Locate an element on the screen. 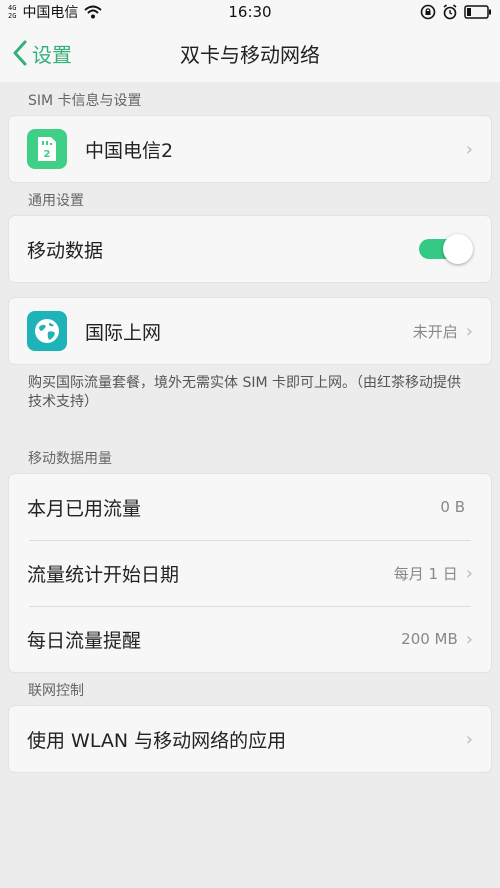 Image resolution: width=500 pixels, height=888 pixels. daily-reminder-row: 每日流量提醒 200 MB › is located at coordinates (250, 639).